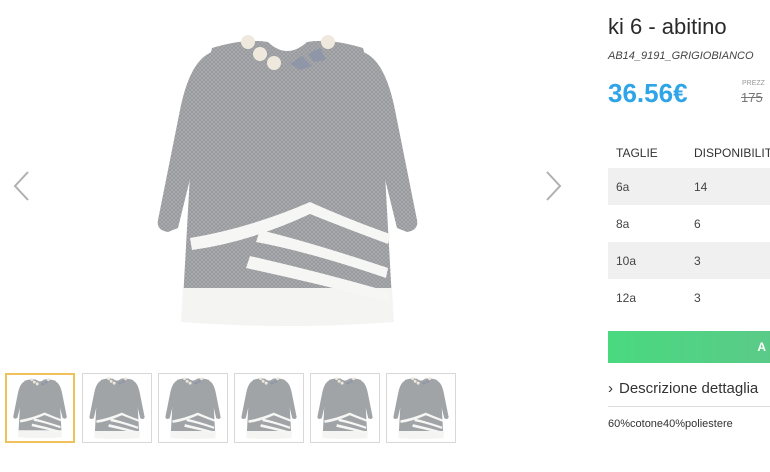 Image resolution: width=770 pixels, height=472 pixels. What do you see at coordinates (637, 153) in the screenshot?
I see `column-header-sizes: TAGLIE` at bounding box center [637, 153].